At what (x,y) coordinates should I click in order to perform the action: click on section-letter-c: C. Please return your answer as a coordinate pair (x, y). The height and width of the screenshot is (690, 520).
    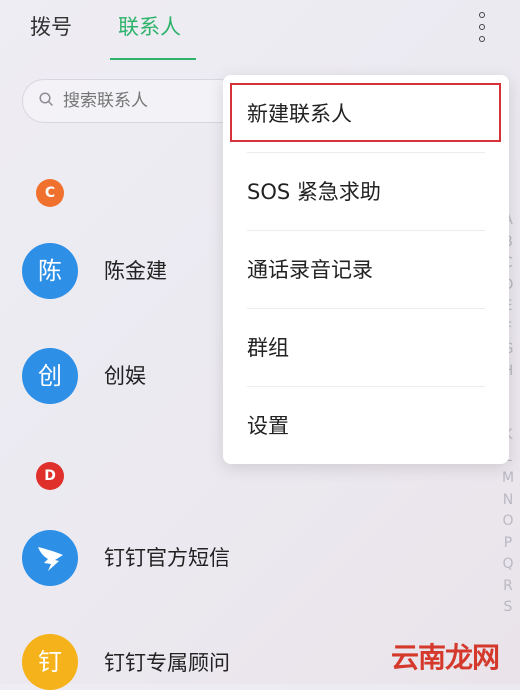
    Looking at the image, I should click on (50, 193).